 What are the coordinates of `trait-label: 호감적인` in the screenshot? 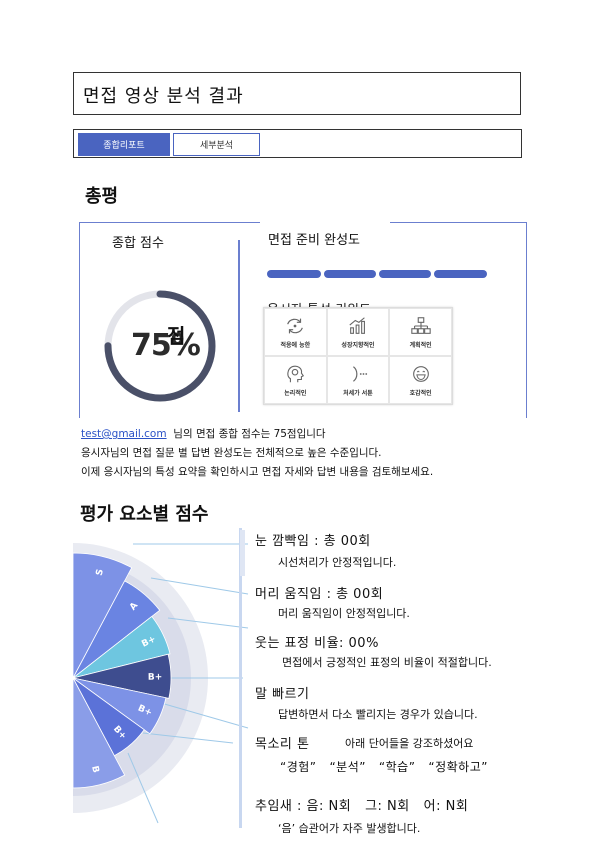 It's located at (420, 393).